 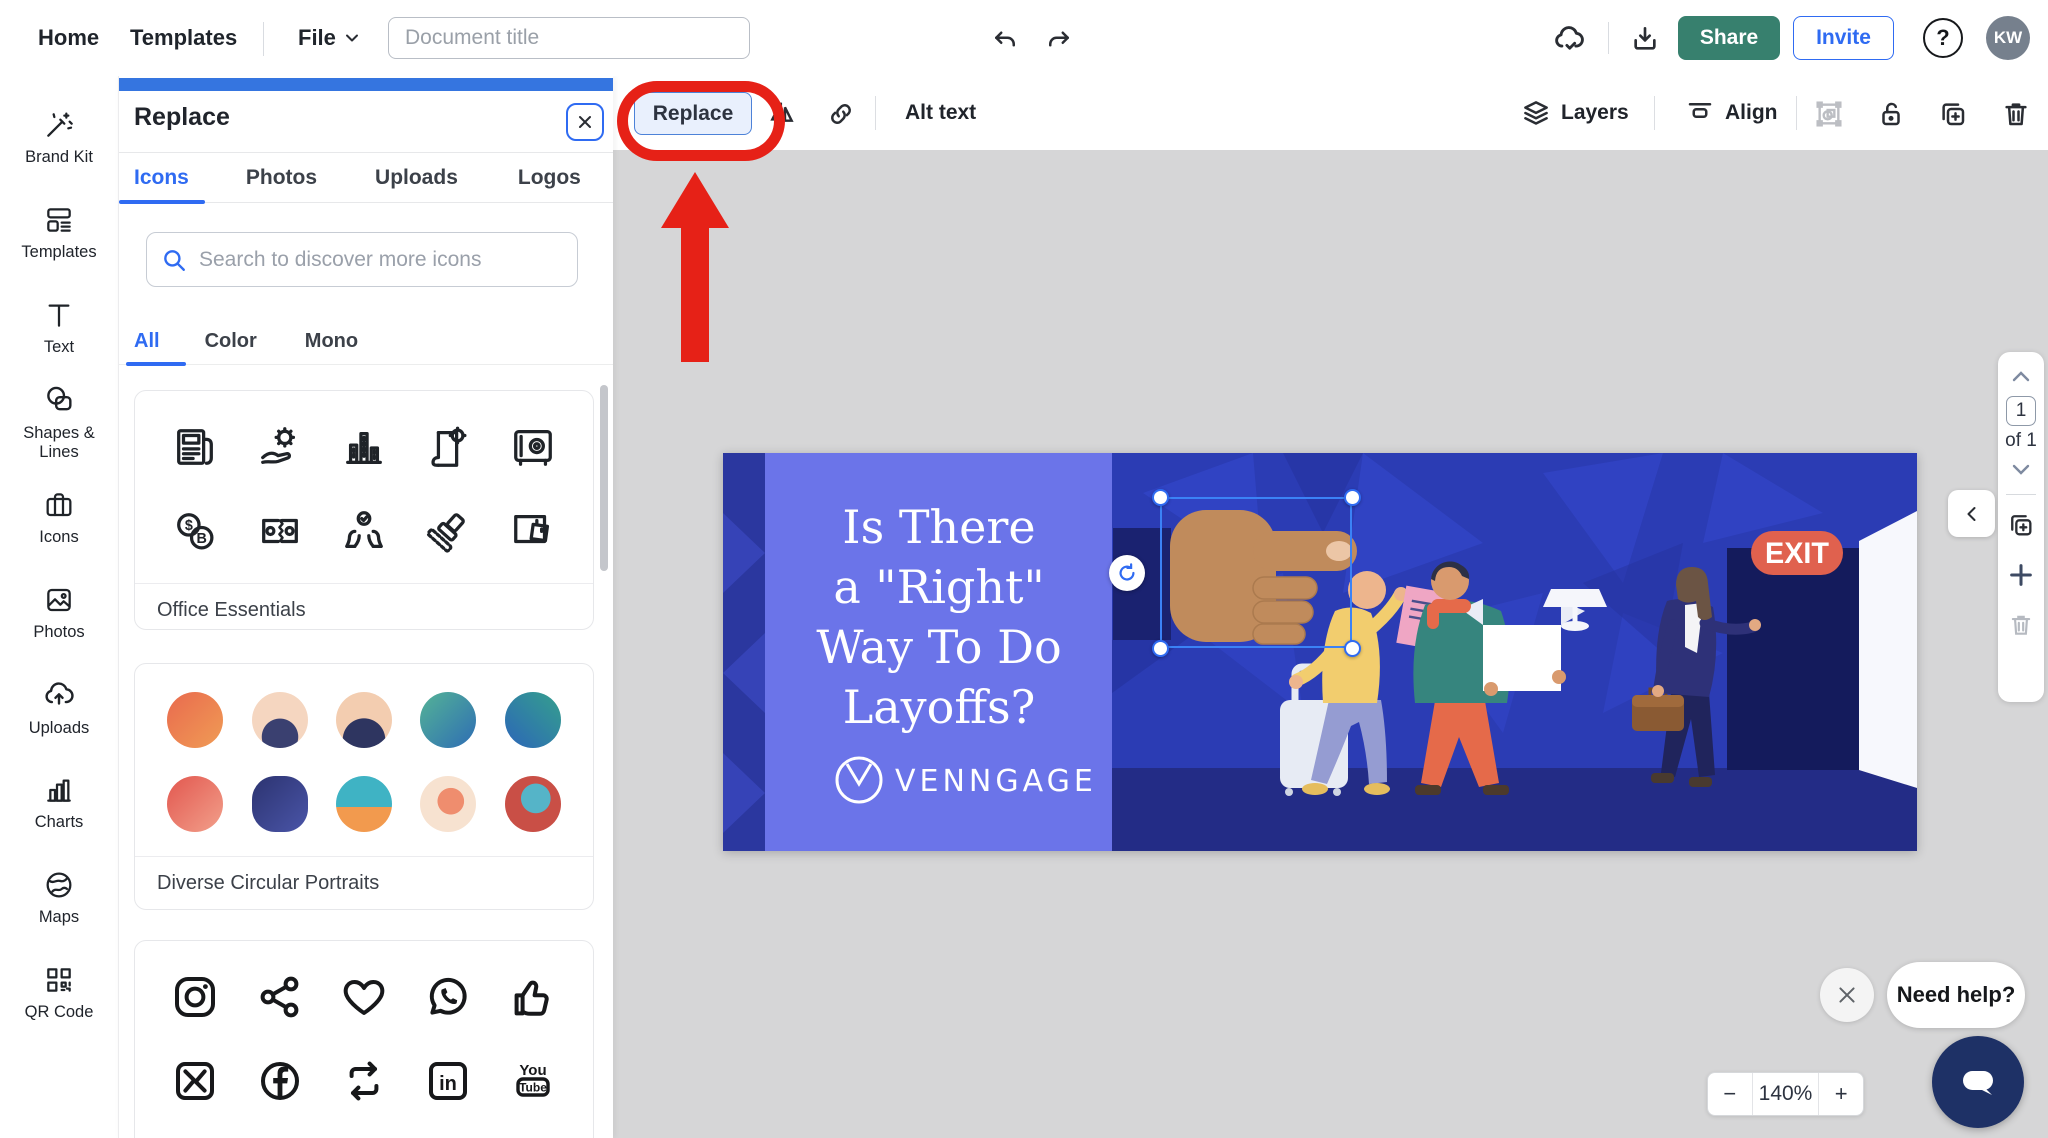 What do you see at coordinates (231, 342) in the screenshot?
I see `filter-color: Color` at bounding box center [231, 342].